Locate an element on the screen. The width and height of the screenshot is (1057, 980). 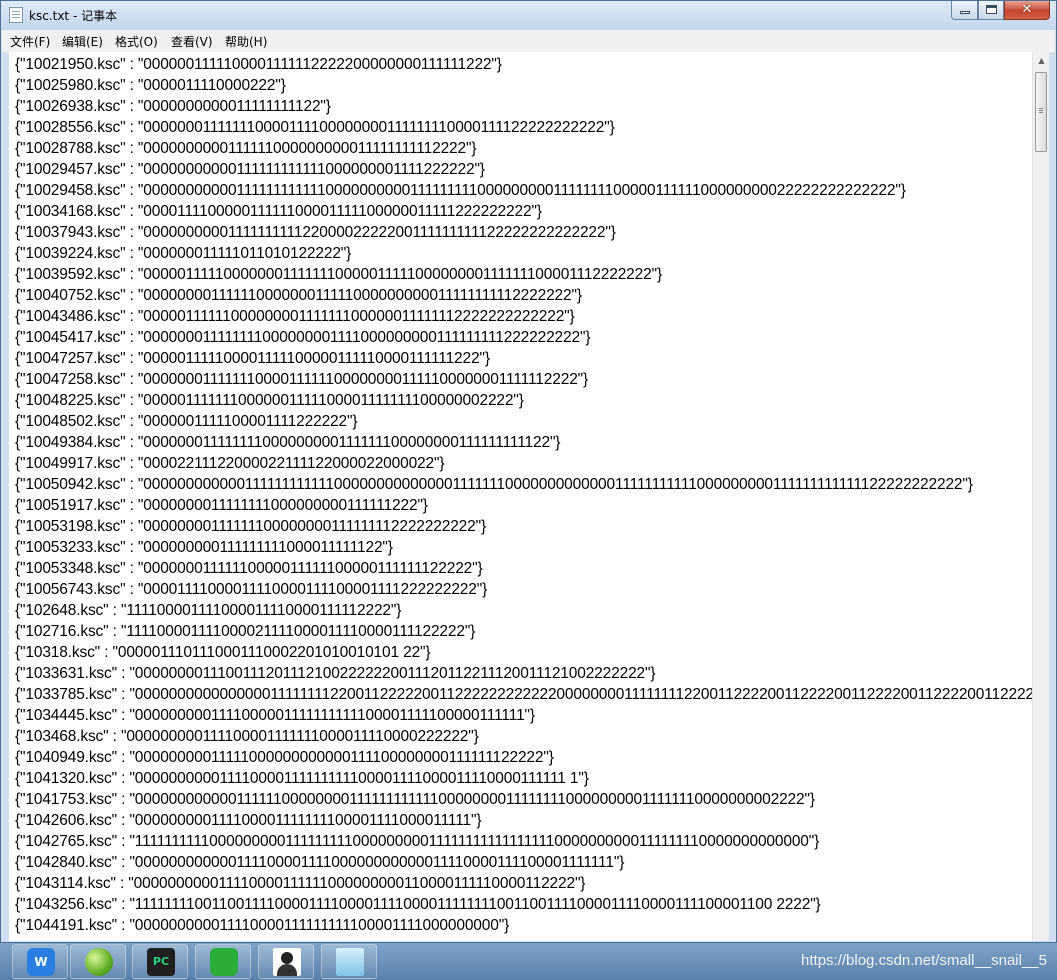
taskbar-button-green-app is located at coordinates (98, 961).